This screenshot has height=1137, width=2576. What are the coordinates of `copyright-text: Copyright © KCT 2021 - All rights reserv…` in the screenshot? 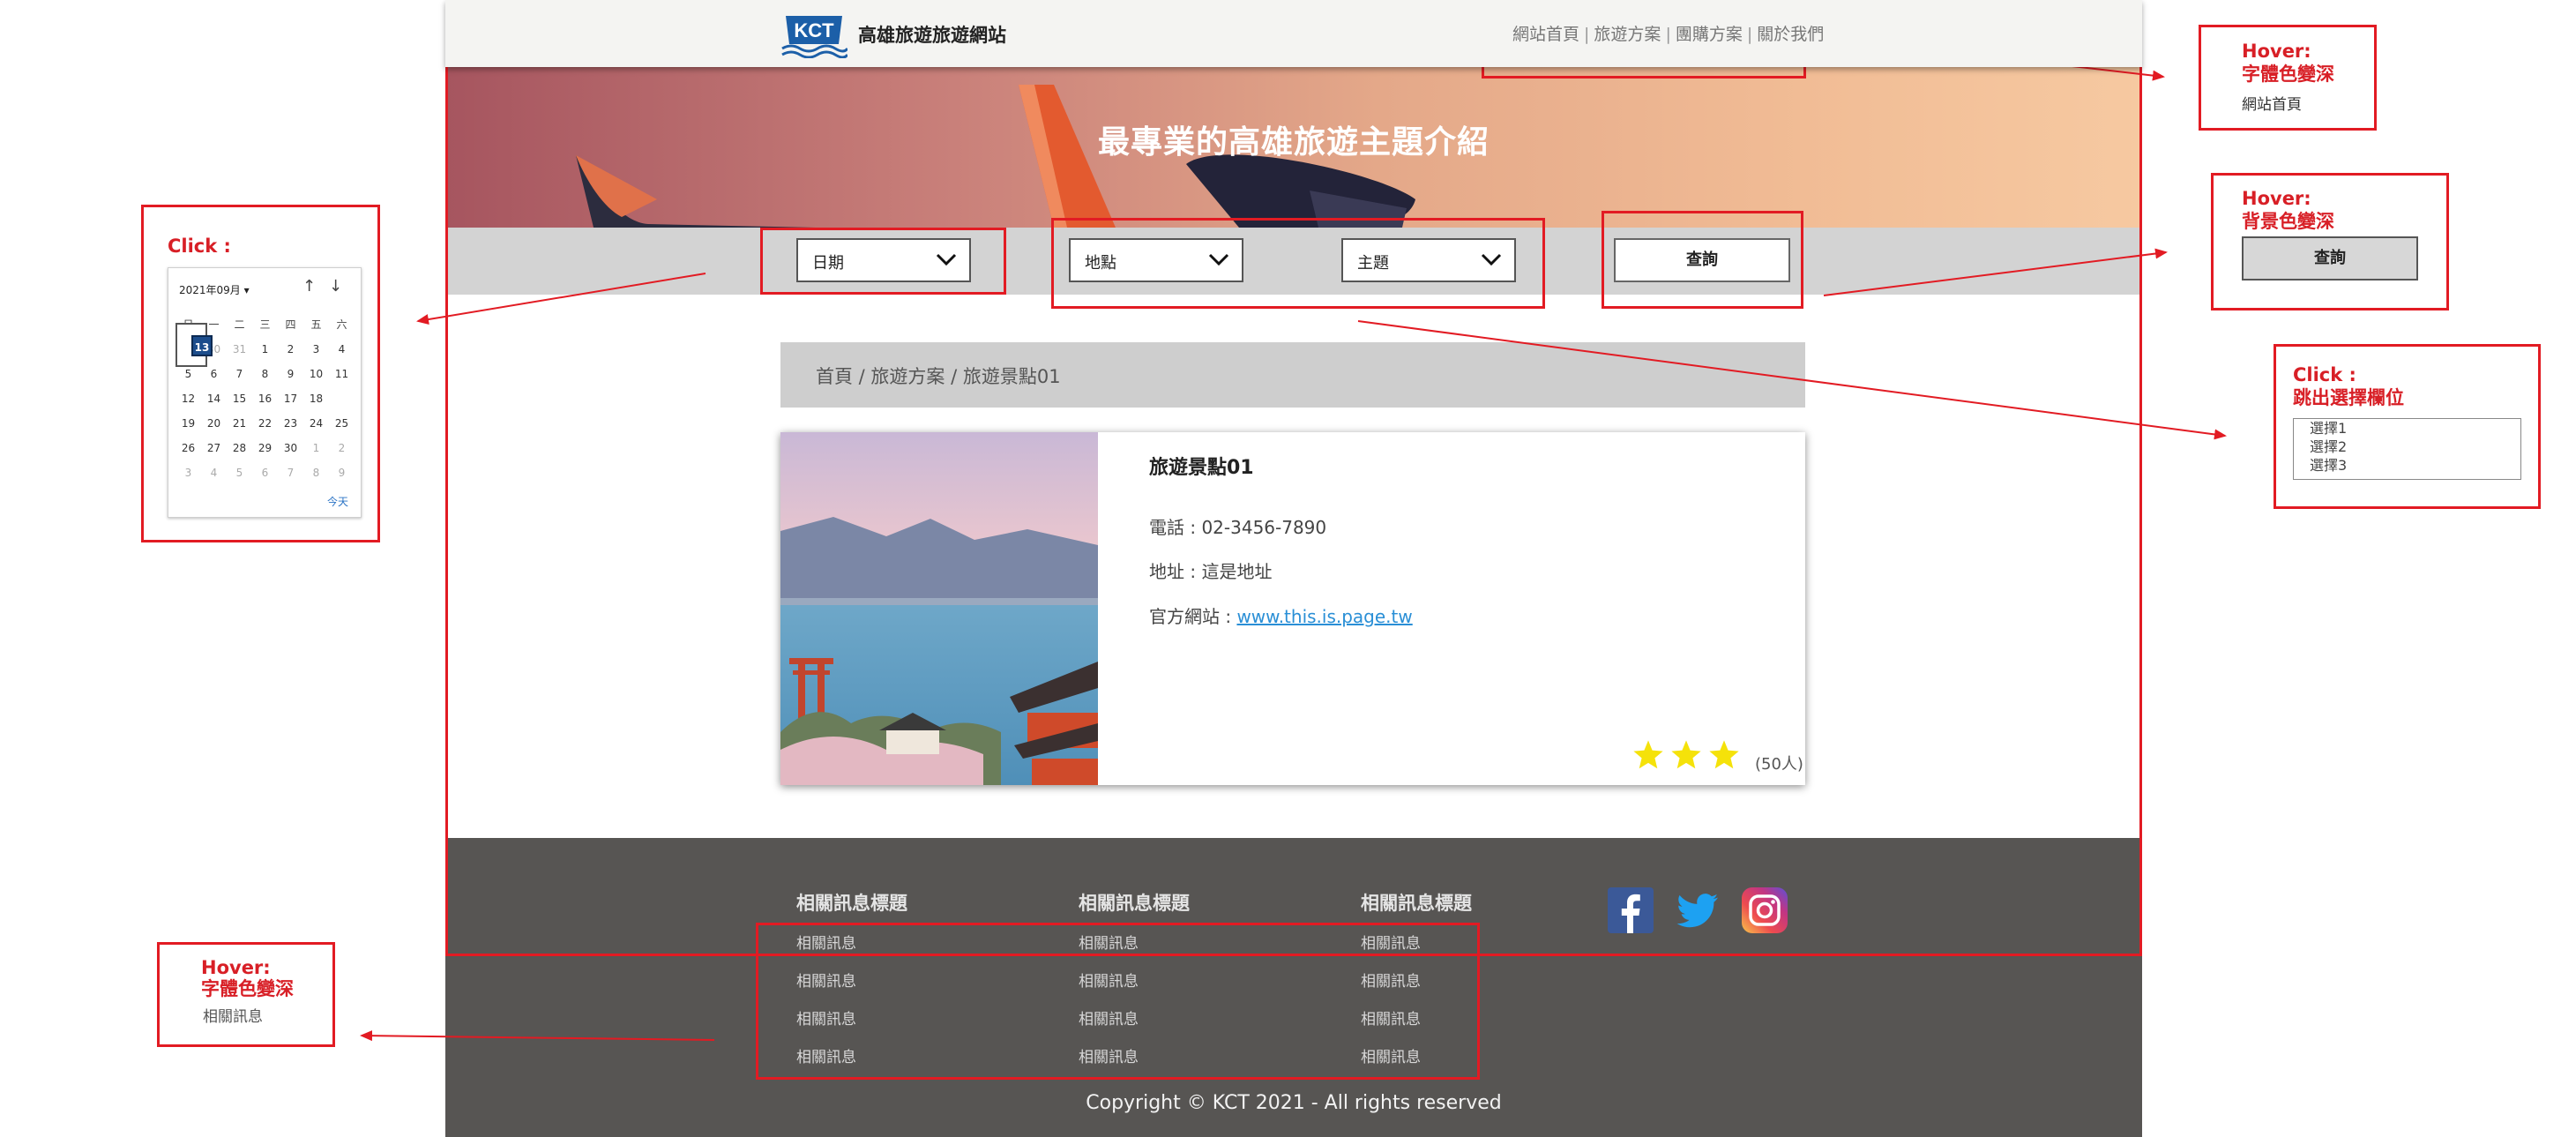 It's located at (1294, 1103).